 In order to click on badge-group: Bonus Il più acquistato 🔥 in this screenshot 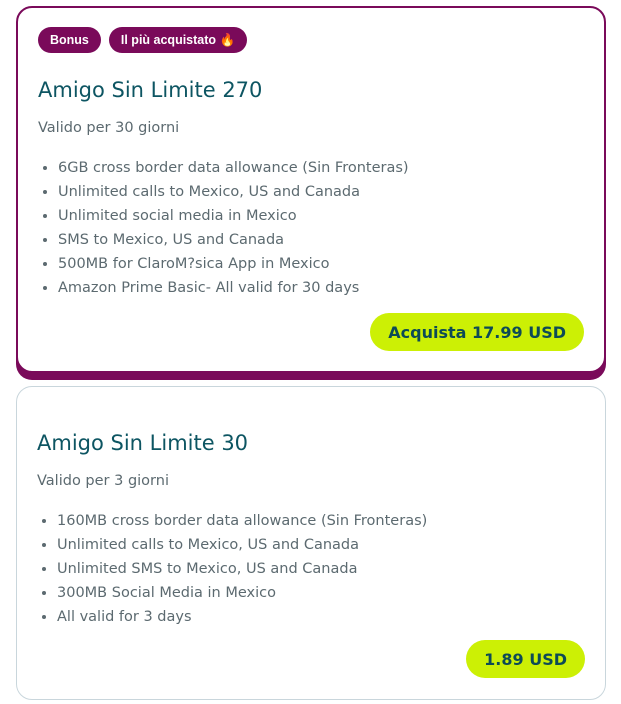, I will do `click(143, 40)`.